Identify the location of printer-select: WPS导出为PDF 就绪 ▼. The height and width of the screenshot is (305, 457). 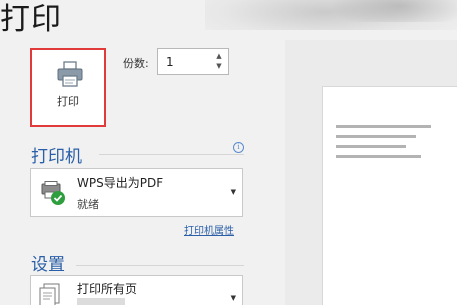
(136, 192).